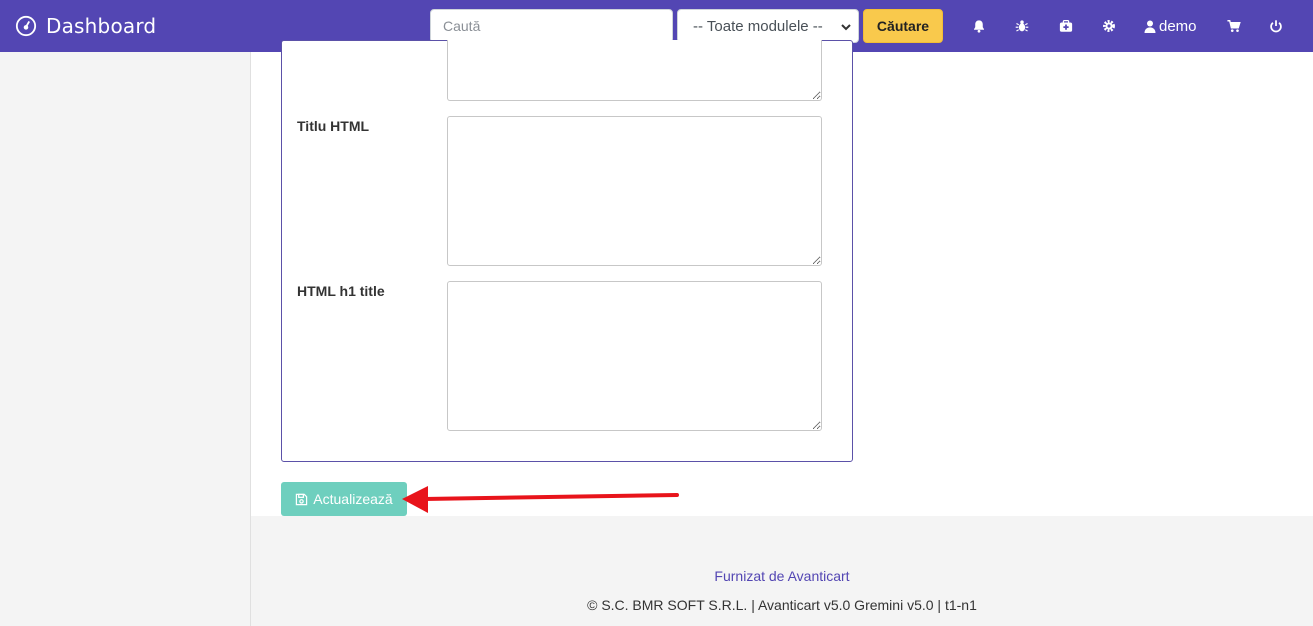 This screenshot has height=626, width=1313. I want to click on save-icon, so click(302, 499).